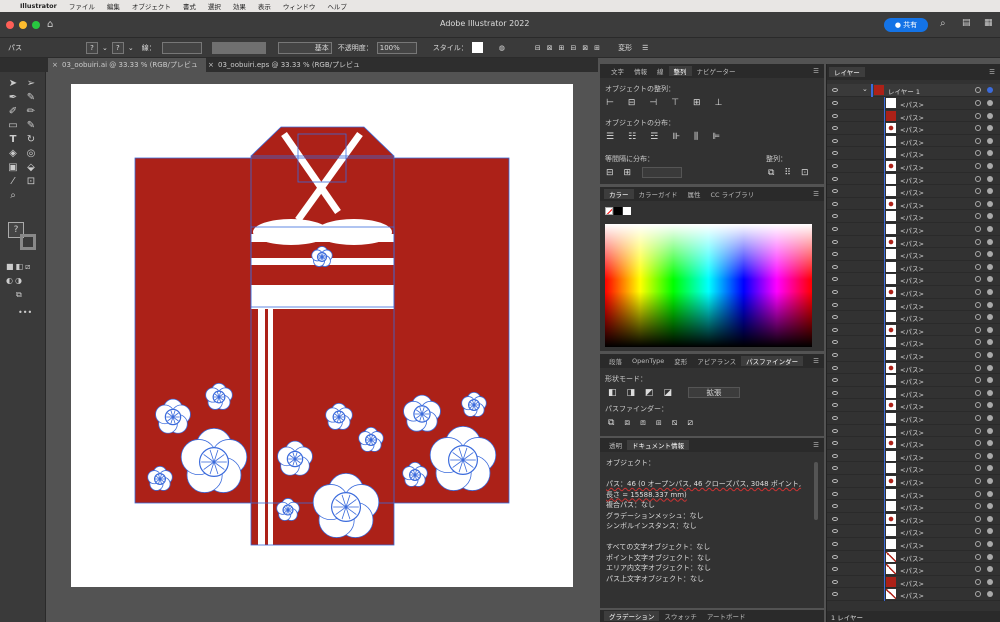 The width and height of the screenshot is (1000, 622). What do you see at coordinates (708, 285) in the screenshot?
I see `color-spectrum` at bounding box center [708, 285].